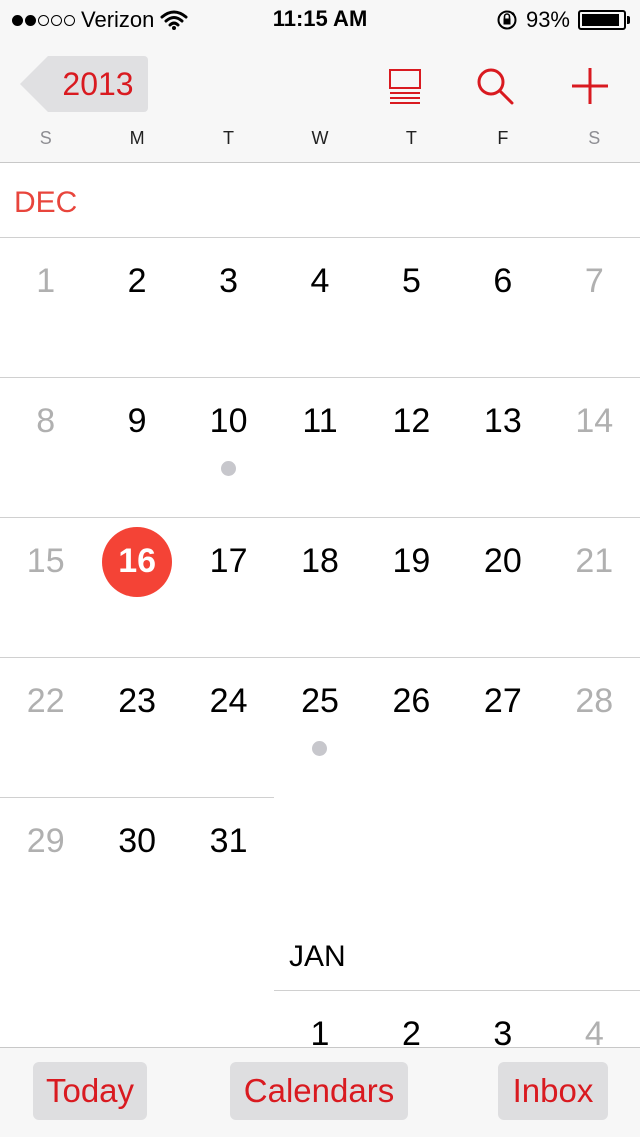  Describe the element at coordinates (507, 20) in the screenshot. I see `rotation-lock-icon` at that location.